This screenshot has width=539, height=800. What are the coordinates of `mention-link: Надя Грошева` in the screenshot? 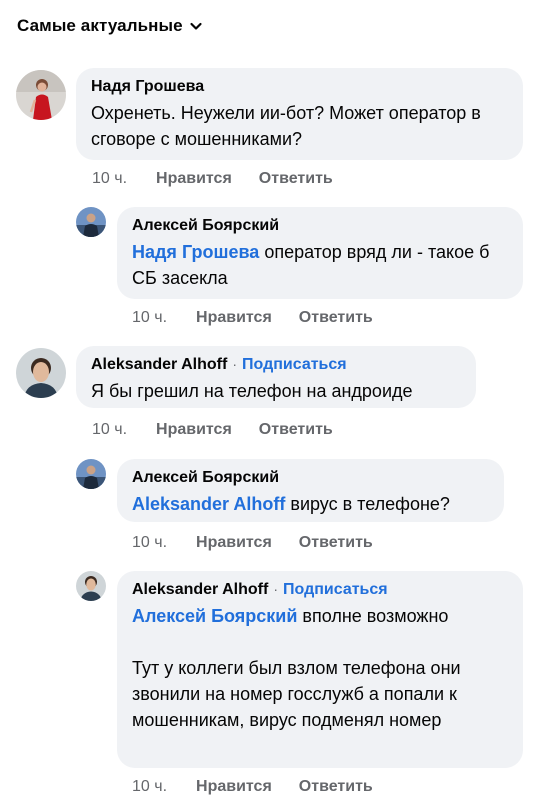 It's located at (195, 252).